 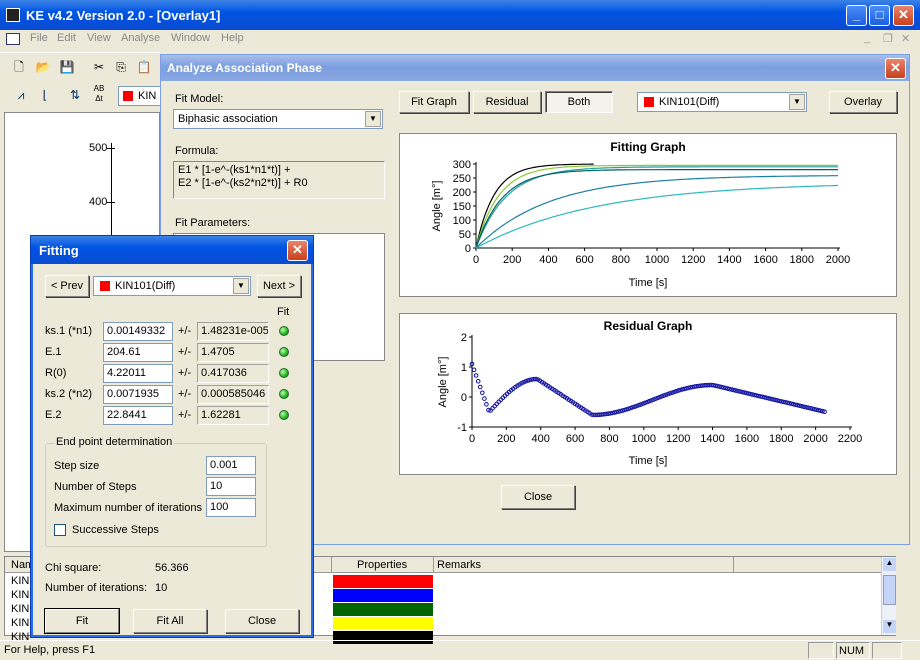 I want to click on endpoint-title: End point determination, so click(x=114, y=442).